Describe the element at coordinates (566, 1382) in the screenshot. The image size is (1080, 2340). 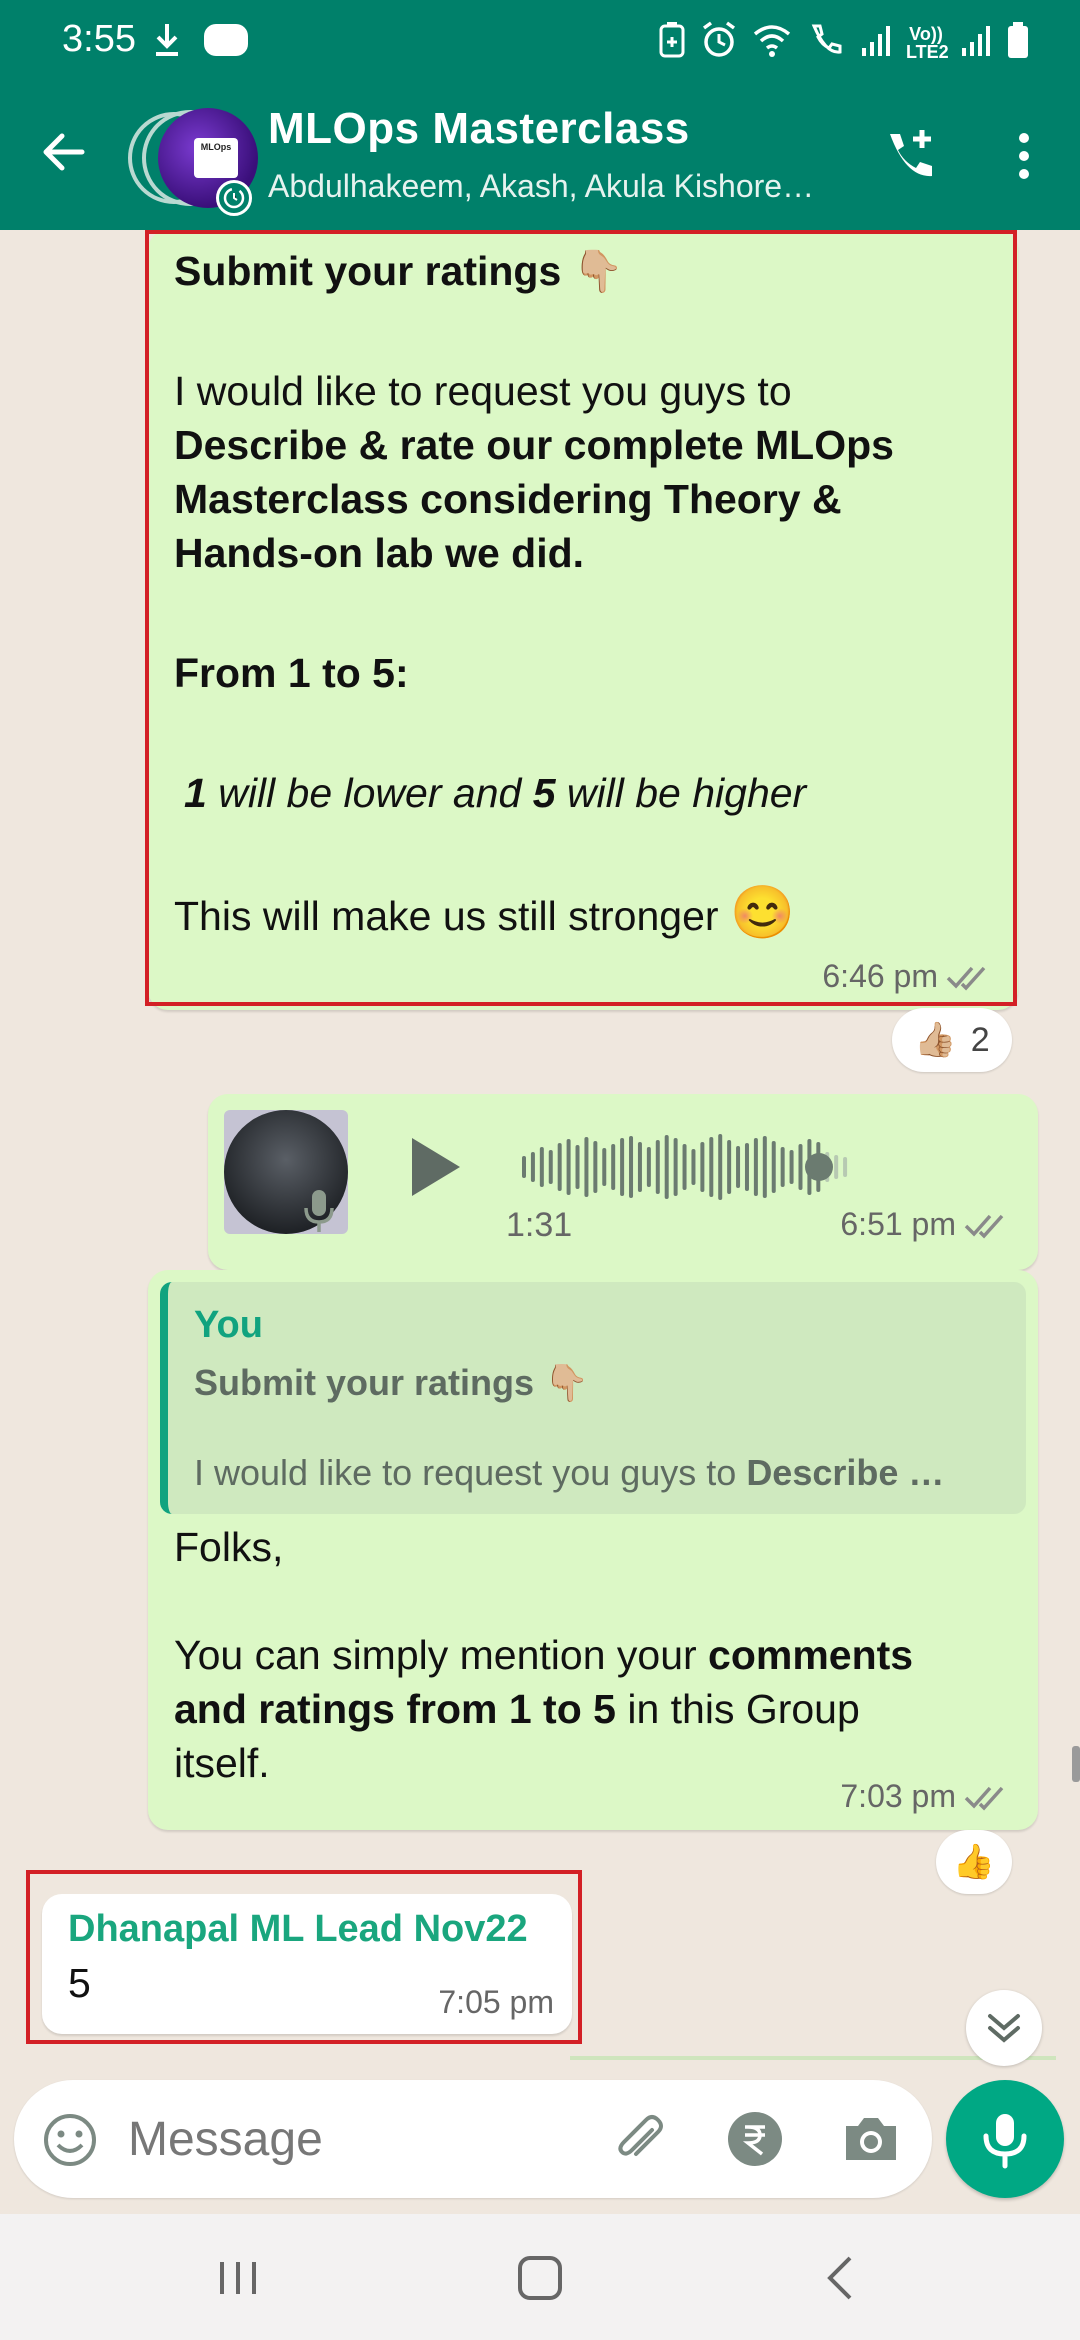
I see `pointing-down-emoji: 👇🏼` at that location.